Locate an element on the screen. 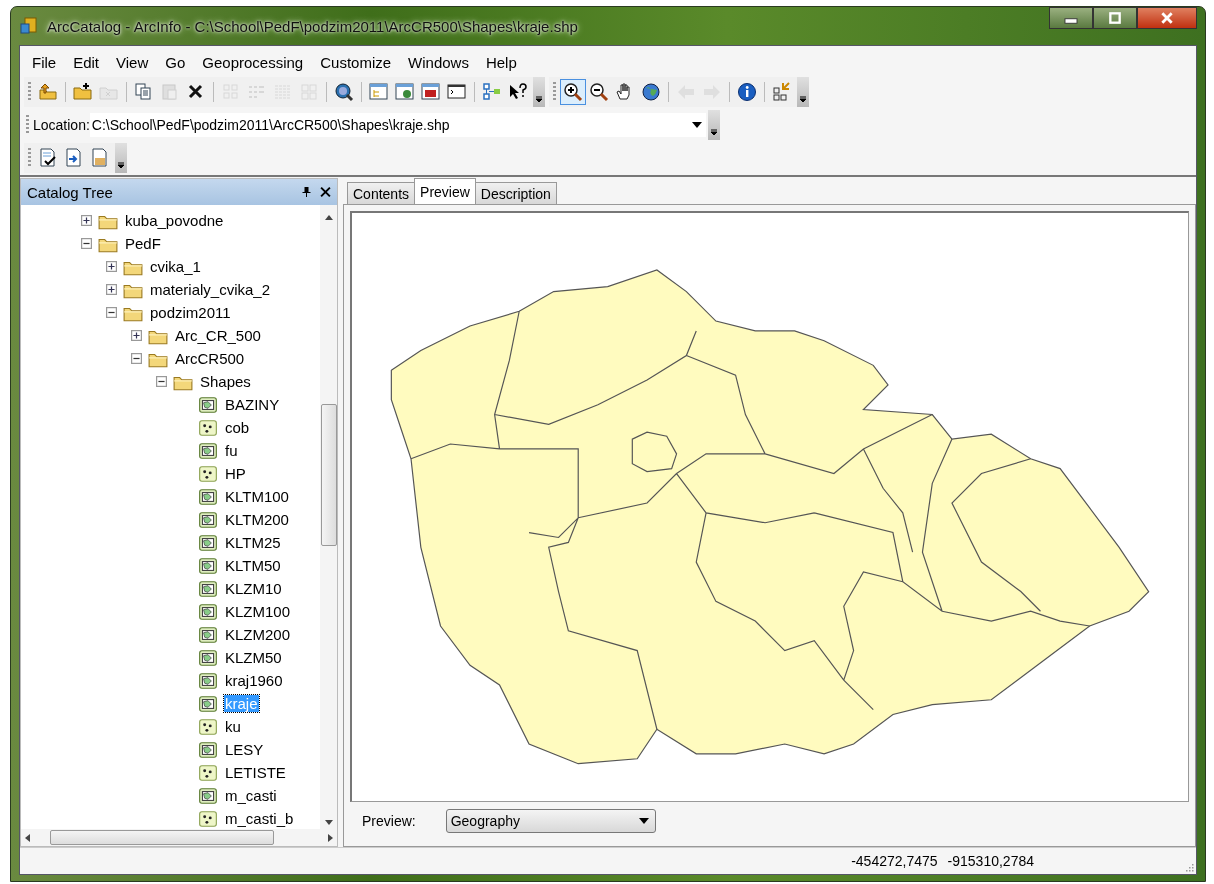 This screenshot has height=884, width=1214. add-folder-icon is located at coordinates (83, 92).